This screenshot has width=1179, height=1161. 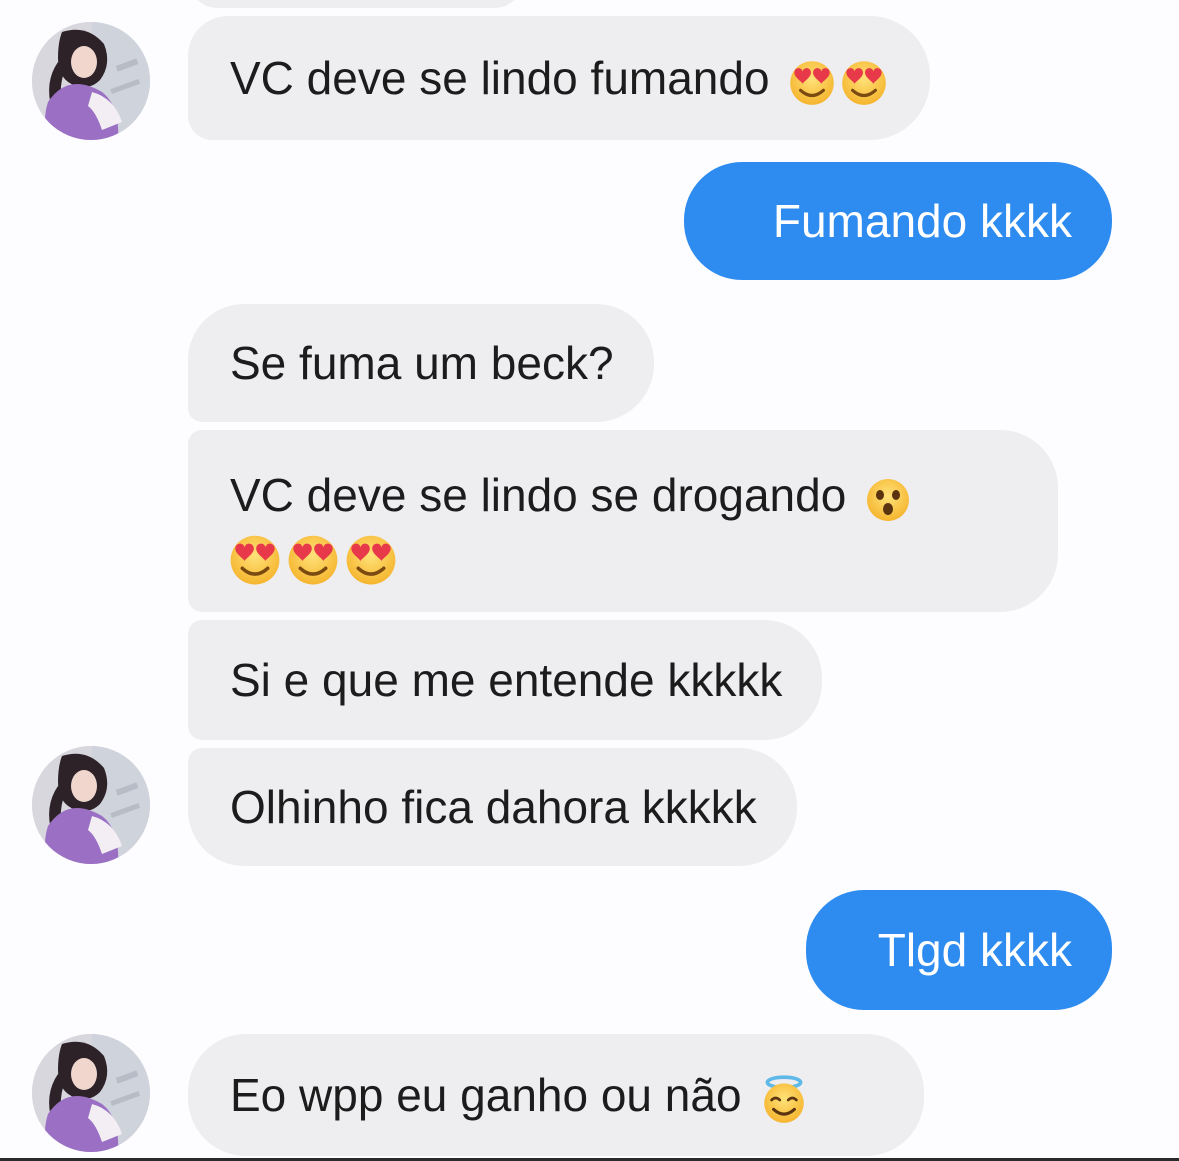 I want to click on incoming-message: Si e que me entende kkkkk, so click(x=505, y=680).